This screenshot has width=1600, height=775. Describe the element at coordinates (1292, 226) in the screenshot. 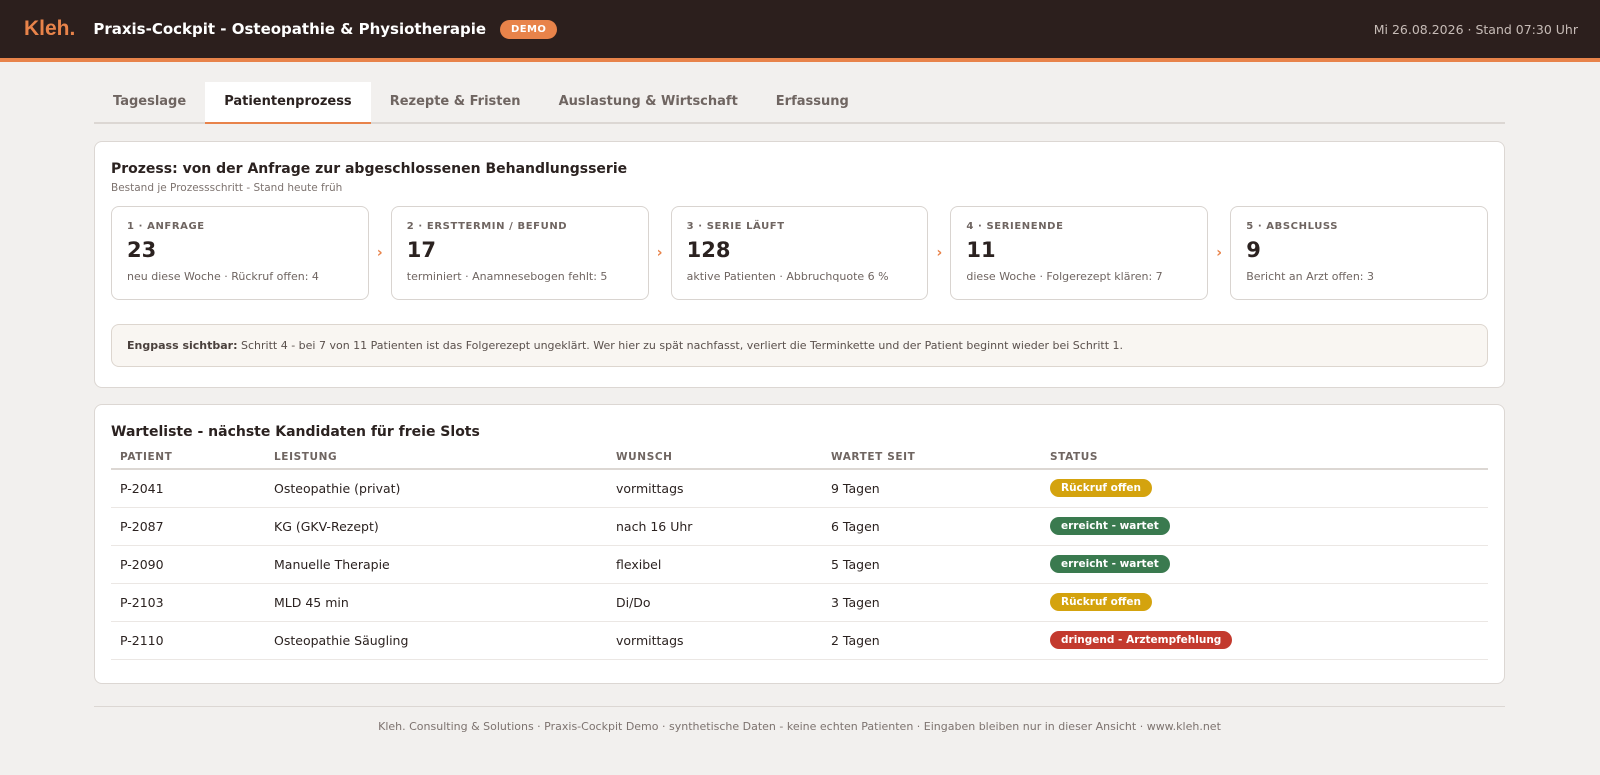

I see `step-label: 5 · ABSCHLUSS` at that location.